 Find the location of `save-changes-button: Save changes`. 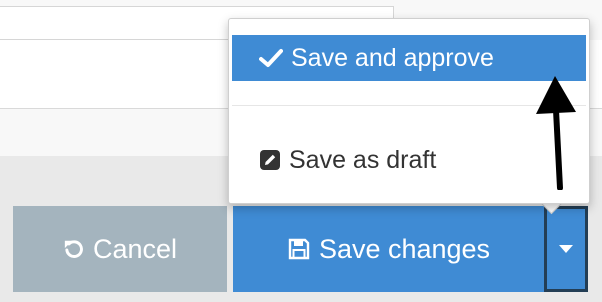

save-changes-button: Save changes is located at coordinates (388, 249).